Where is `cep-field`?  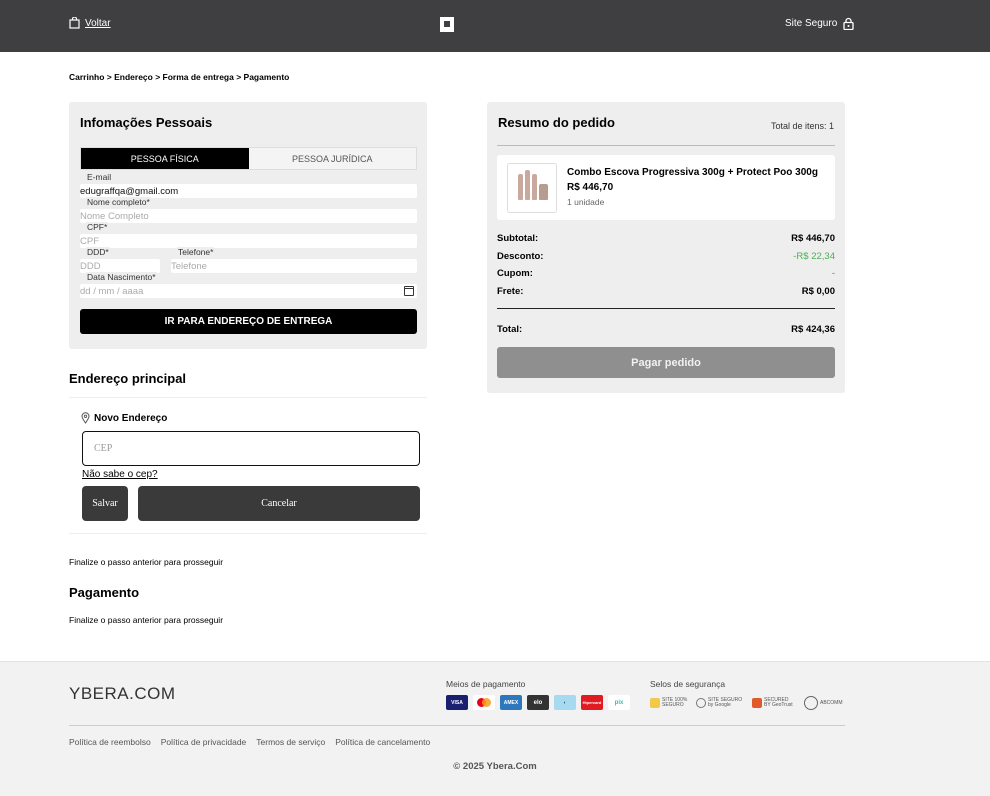 cep-field is located at coordinates (251, 448).